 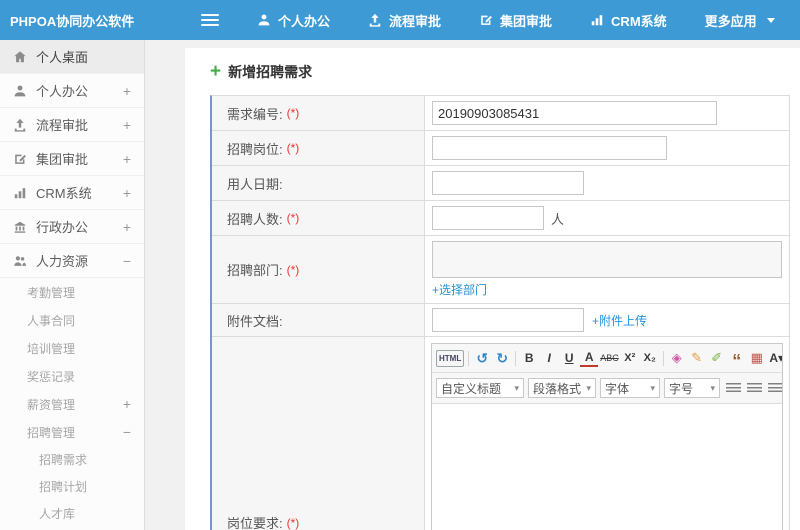 What do you see at coordinates (549, 358) in the screenshot?
I see `italic-button: I` at bounding box center [549, 358].